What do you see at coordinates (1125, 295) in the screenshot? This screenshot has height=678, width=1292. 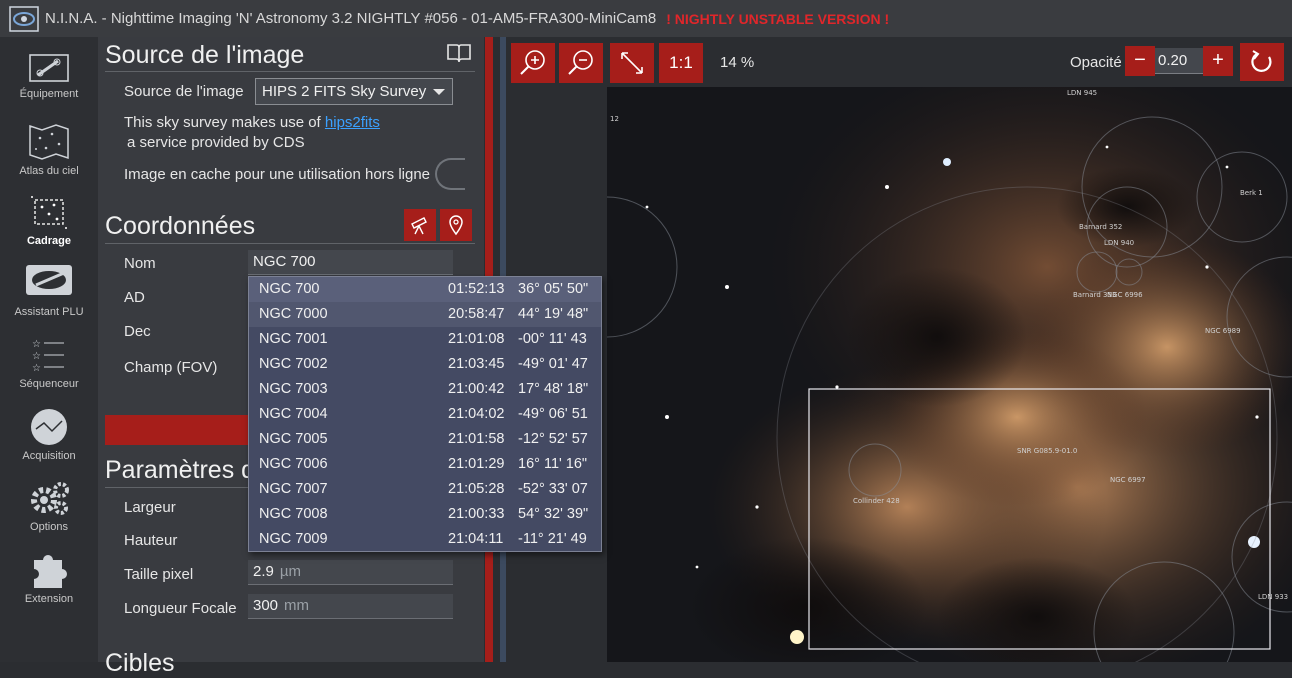 I see `sky-label: NGC 6996` at bounding box center [1125, 295].